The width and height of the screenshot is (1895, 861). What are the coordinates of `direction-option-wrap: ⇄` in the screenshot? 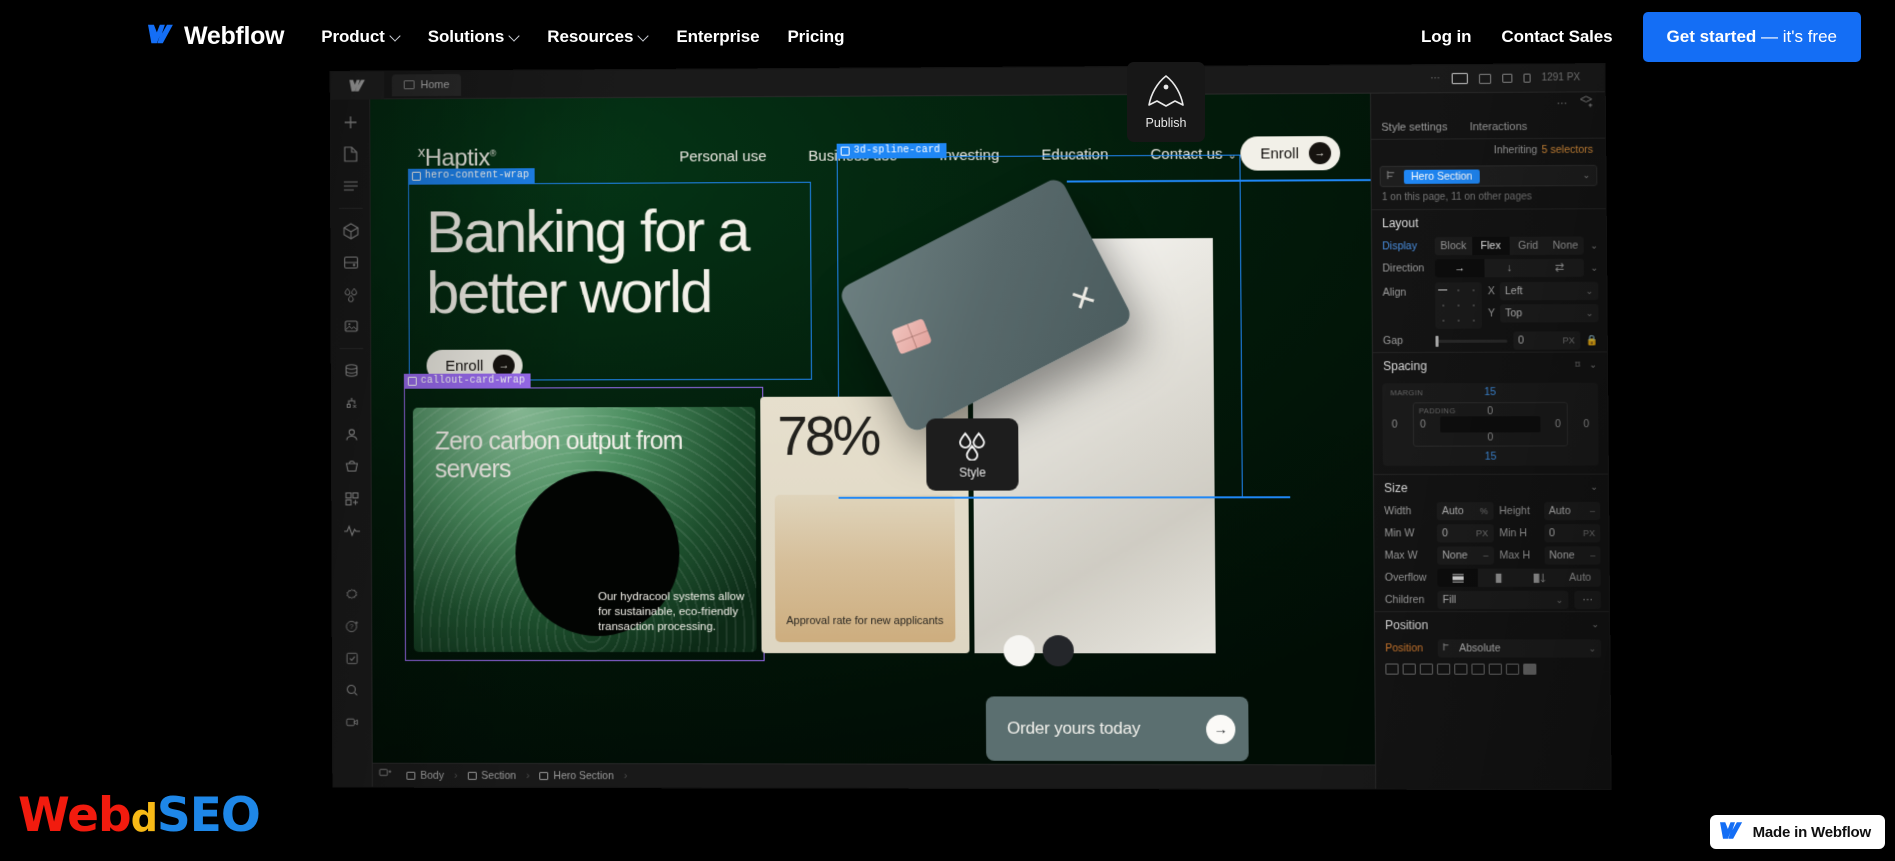 It's located at (1559, 268).